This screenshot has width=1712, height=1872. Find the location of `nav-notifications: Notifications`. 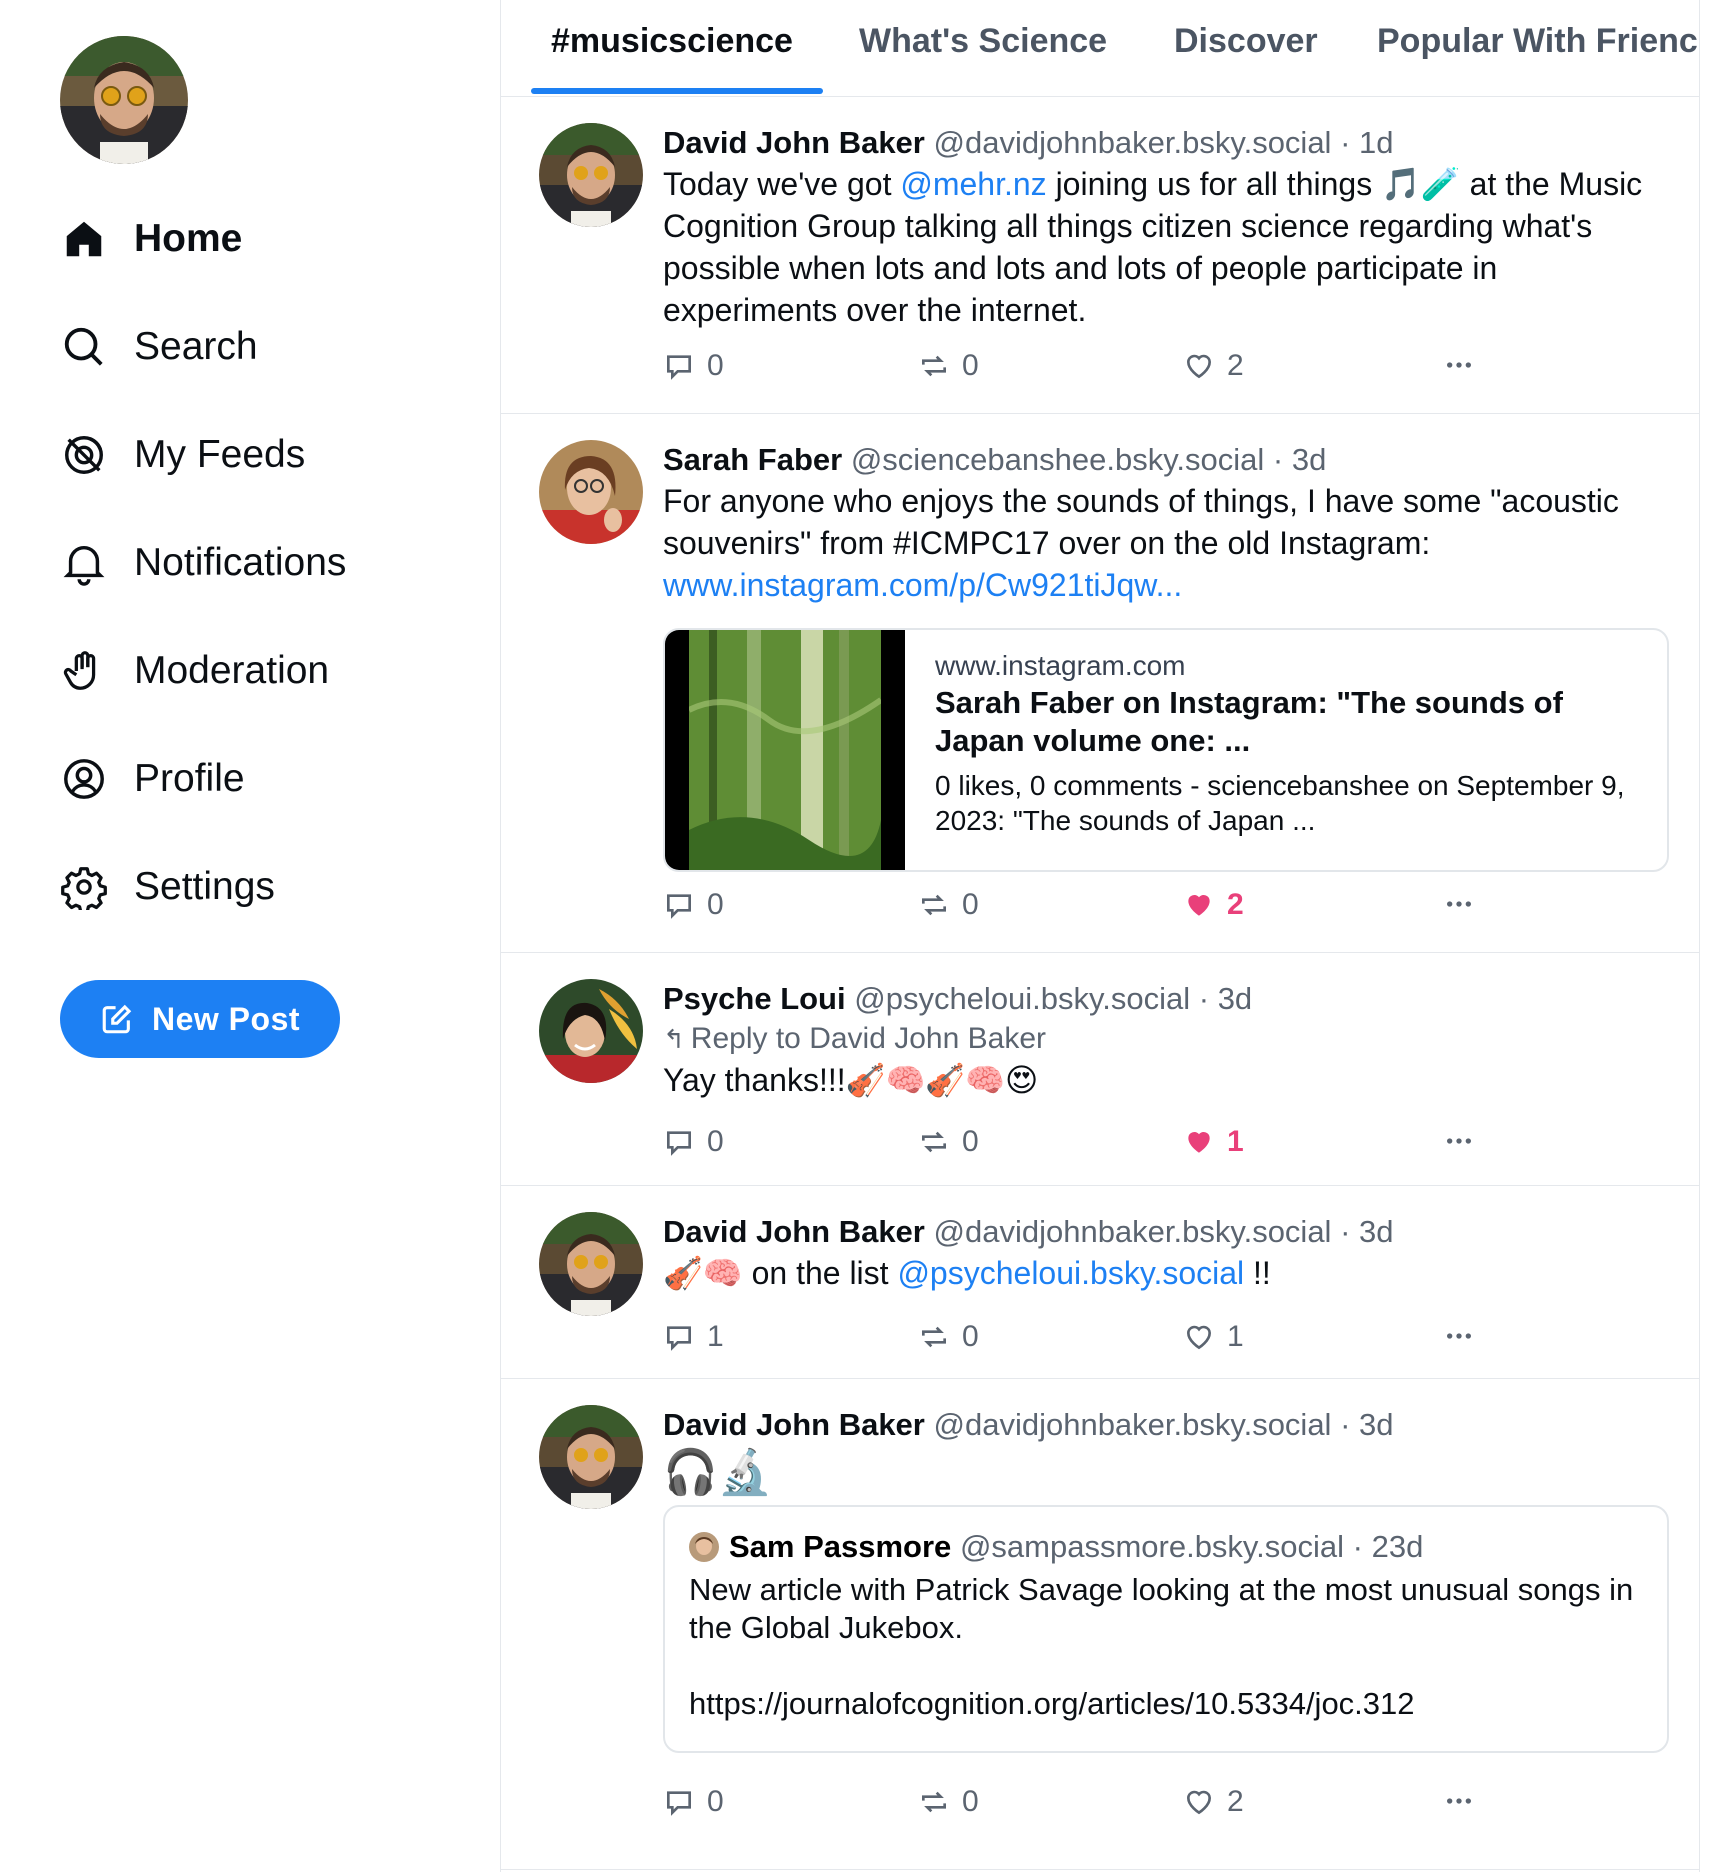

nav-notifications: Notifications is located at coordinates (203, 563).